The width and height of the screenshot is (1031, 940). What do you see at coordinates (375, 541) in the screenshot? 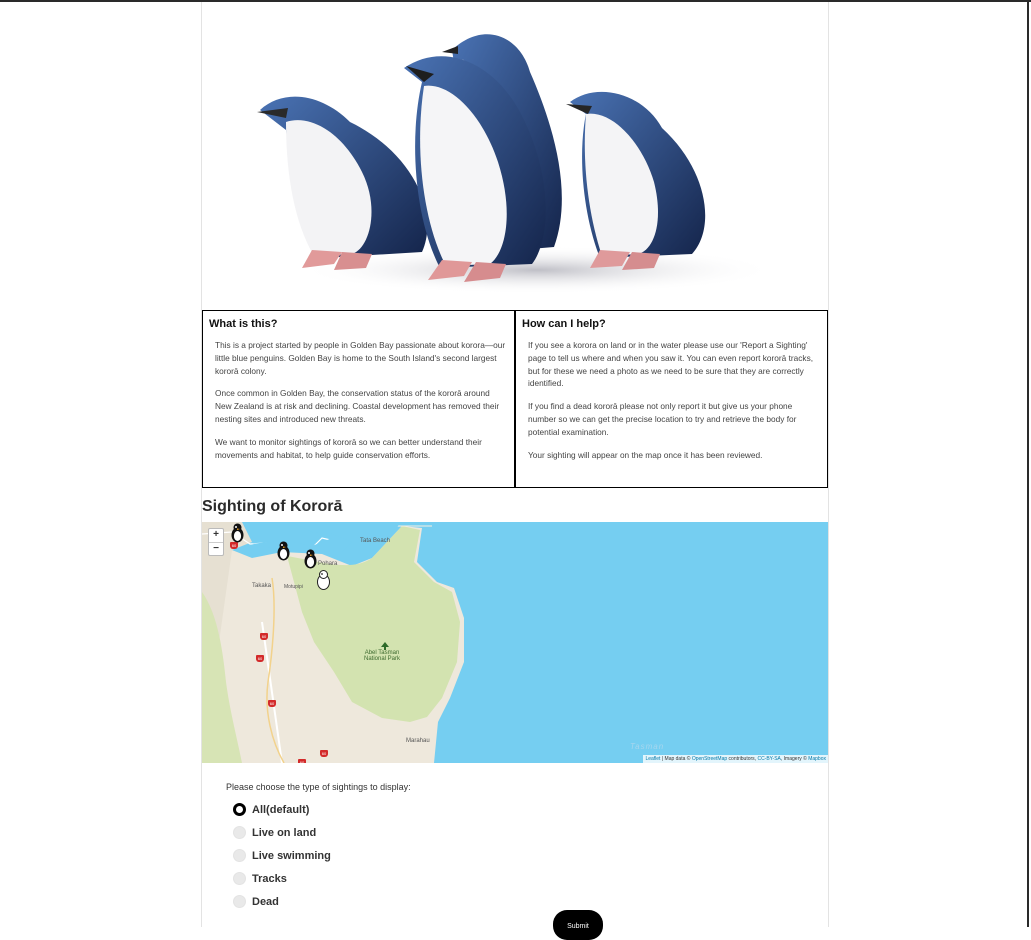
I see `place-label-tata-beach: Tata Beach` at bounding box center [375, 541].